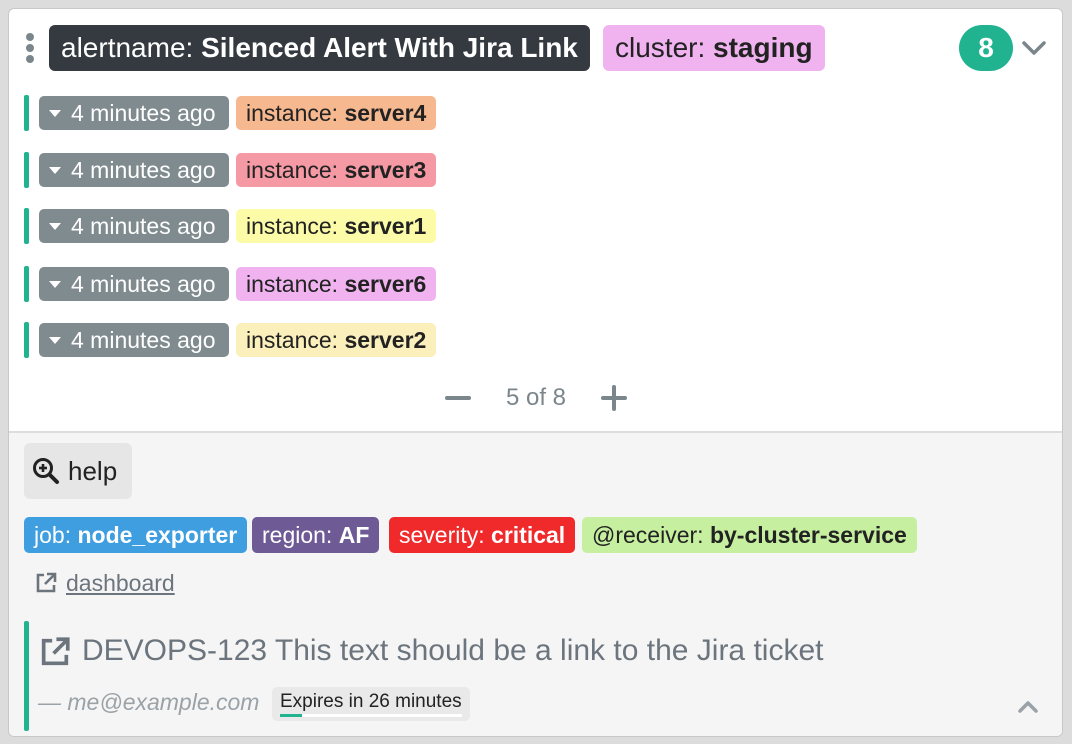 Image resolution: width=1072 pixels, height=744 pixels. What do you see at coordinates (31, 48) in the screenshot?
I see `grip-vertical-icon` at bounding box center [31, 48].